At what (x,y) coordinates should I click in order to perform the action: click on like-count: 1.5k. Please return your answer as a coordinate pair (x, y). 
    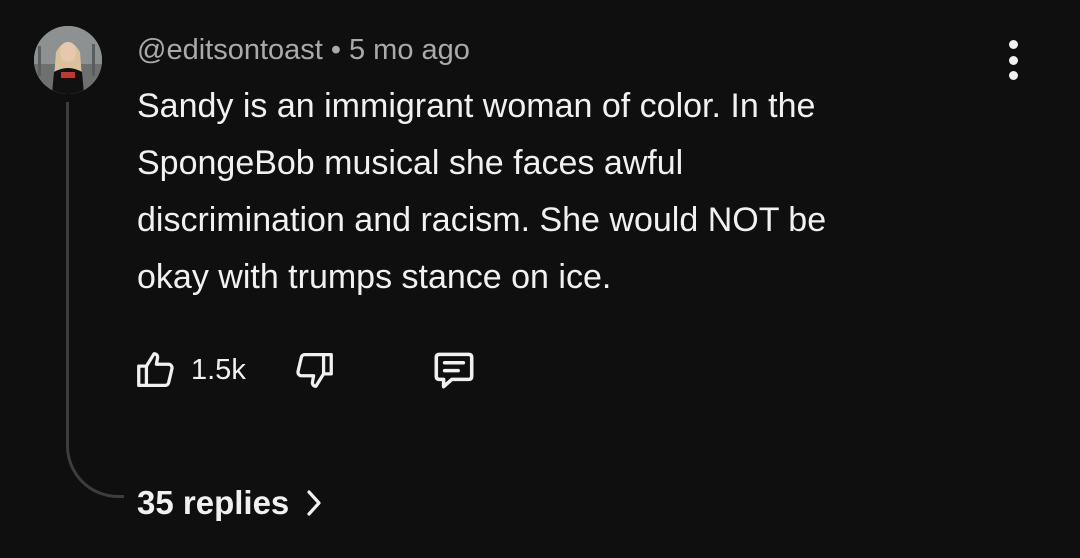
    Looking at the image, I should click on (218, 369).